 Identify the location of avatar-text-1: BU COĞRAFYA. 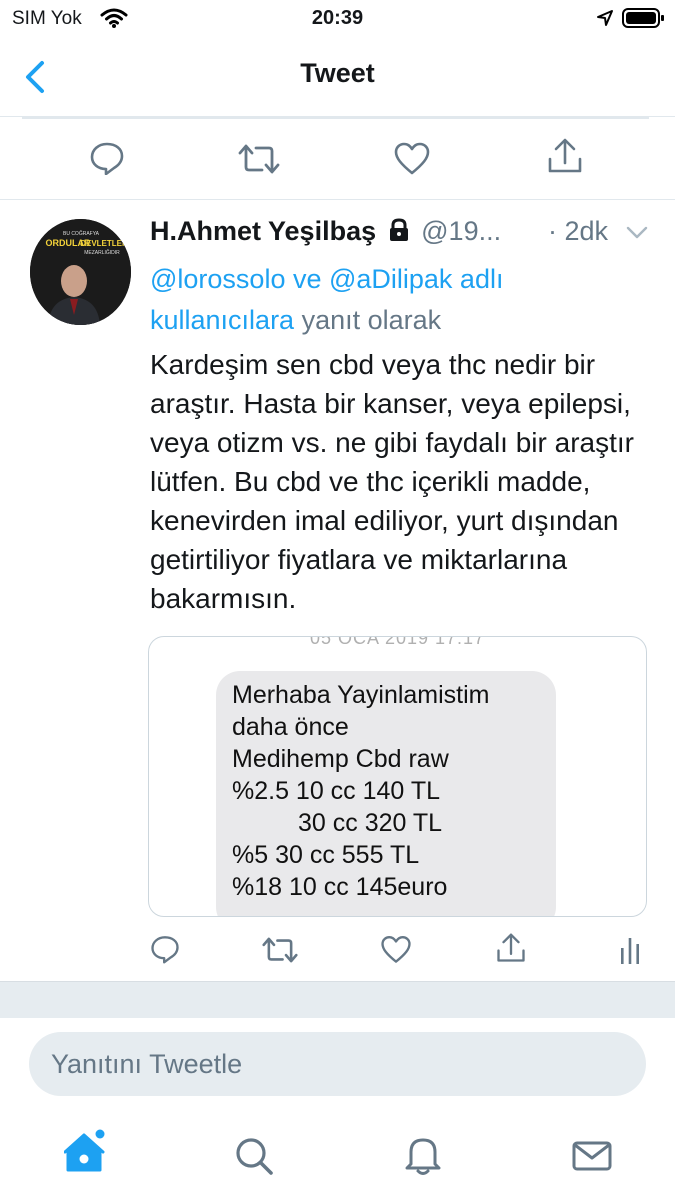
(81, 233).